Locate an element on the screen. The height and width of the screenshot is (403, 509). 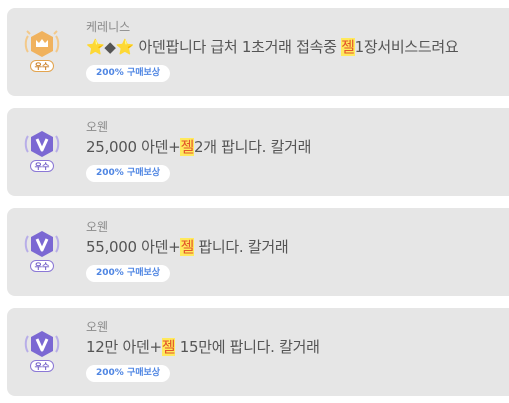
title-text-rest: 15만에 팝니다. 칼거래 is located at coordinates (247, 347).